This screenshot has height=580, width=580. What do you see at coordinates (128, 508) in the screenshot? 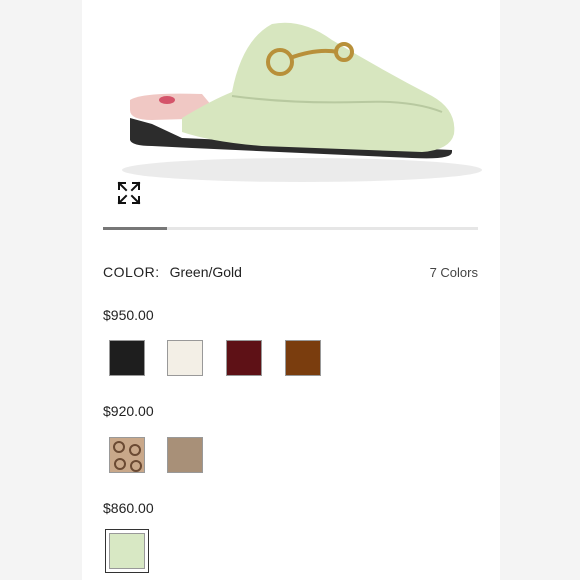
I see `price-label: $860.00` at bounding box center [128, 508].